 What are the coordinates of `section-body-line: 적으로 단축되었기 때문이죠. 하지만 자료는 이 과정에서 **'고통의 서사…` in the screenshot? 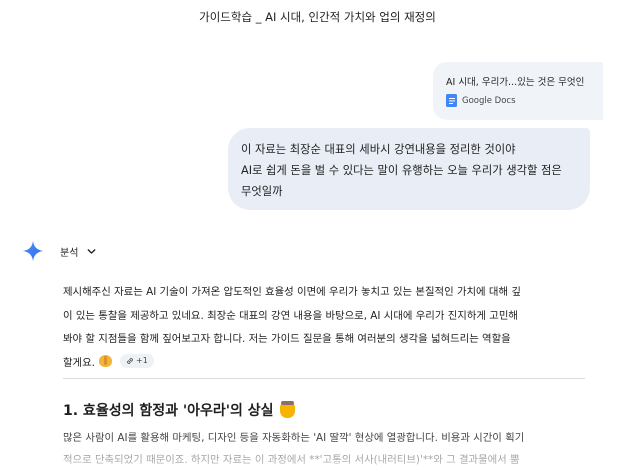 It's located at (291, 460).